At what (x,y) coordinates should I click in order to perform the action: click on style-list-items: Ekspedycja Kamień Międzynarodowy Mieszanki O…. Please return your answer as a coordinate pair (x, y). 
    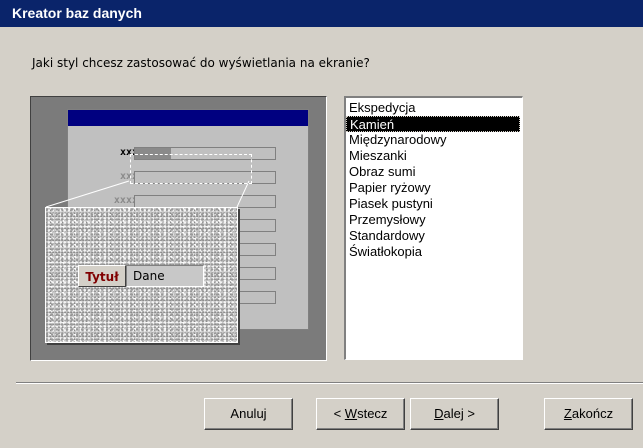
    Looking at the image, I should click on (434, 180).